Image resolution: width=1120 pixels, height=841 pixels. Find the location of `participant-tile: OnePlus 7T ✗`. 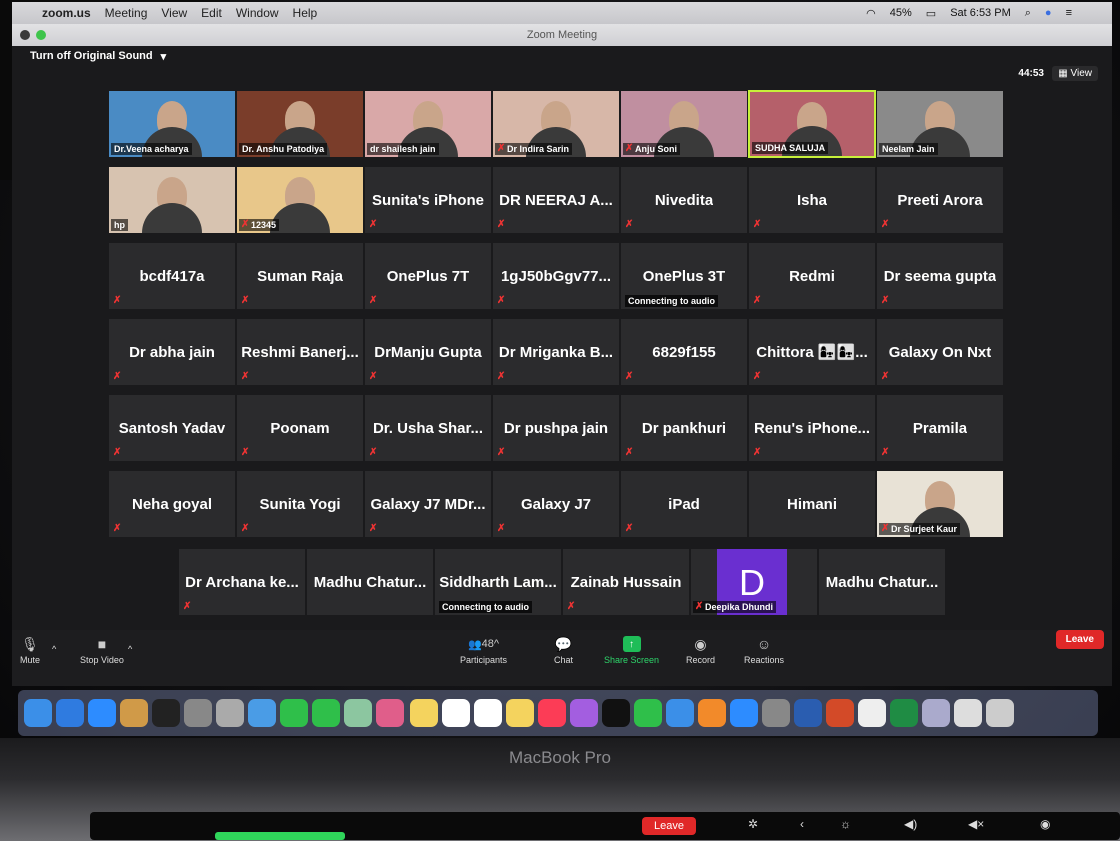

participant-tile: OnePlus 7T ✗ is located at coordinates (428, 276).